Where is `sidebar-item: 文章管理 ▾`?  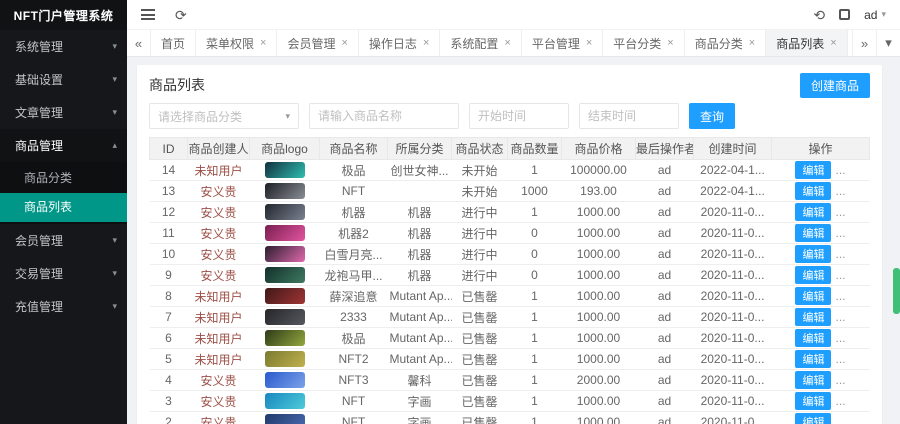 sidebar-item: 文章管理 ▾ is located at coordinates (63, 112).